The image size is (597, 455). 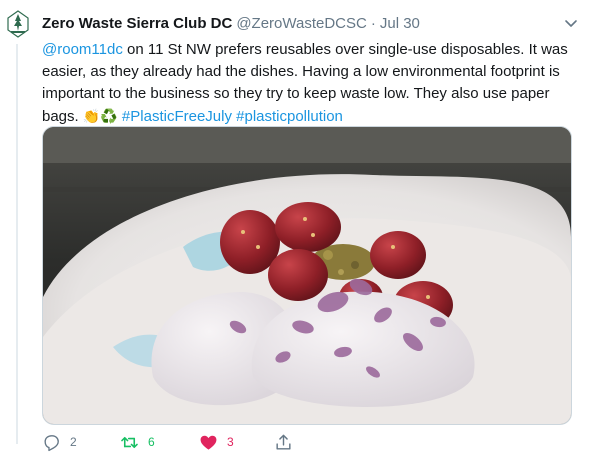 I want to click on avatar, so click(x=18, y=24).